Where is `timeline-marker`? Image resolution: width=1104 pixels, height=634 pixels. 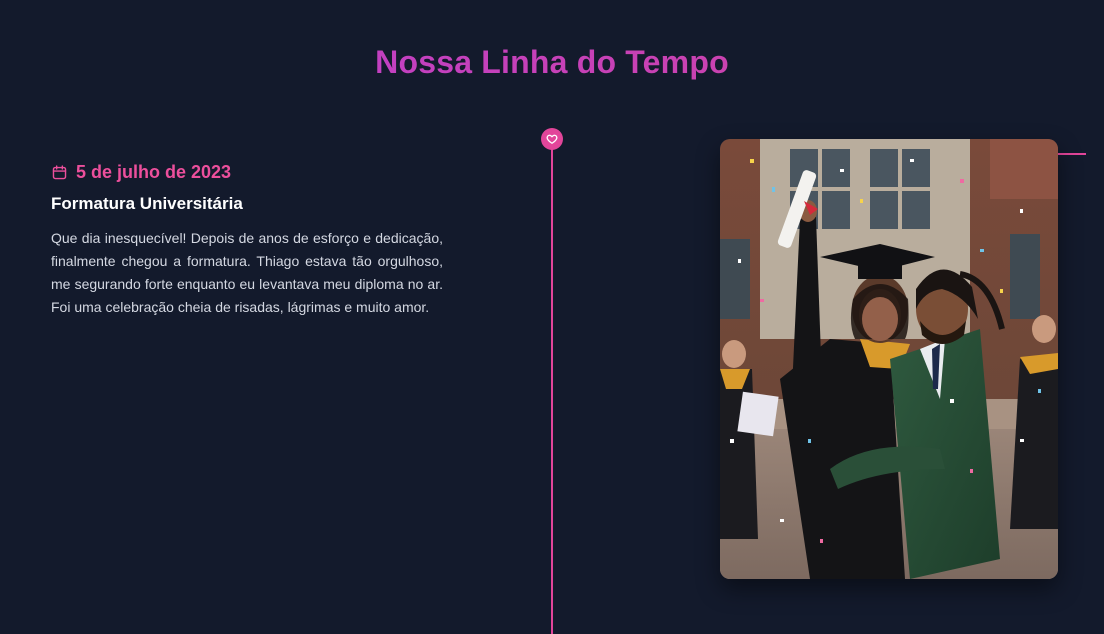 timeline-marker is located at coordinates (552, 139).